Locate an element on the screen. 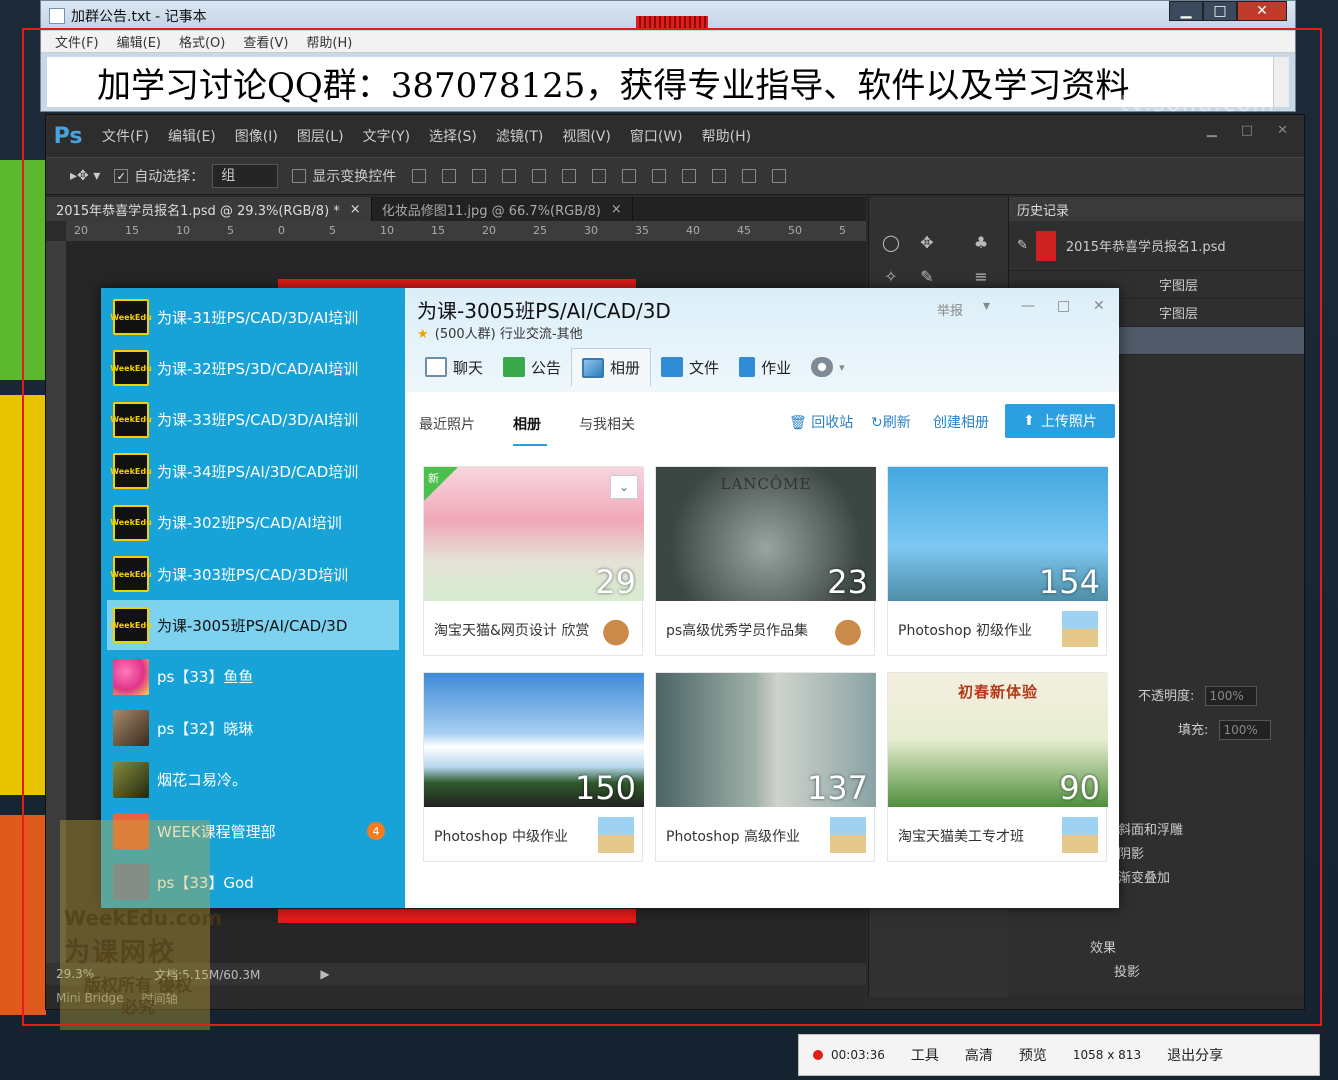  preview-button: 预览 is located at coordinates (1033, 1055).